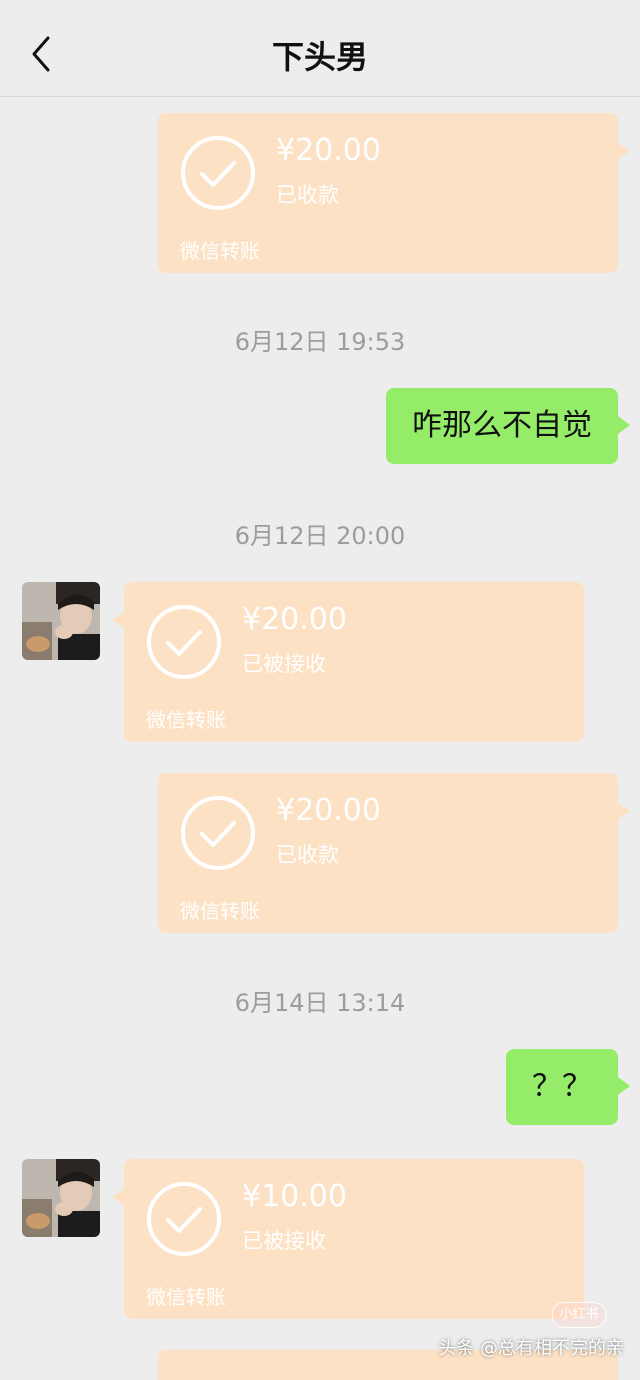 Image resolution: width=640 pixels, height=1380 pixels. I want to click on sent-message-bubble: 咋那么不自觉, so click(508, 426).